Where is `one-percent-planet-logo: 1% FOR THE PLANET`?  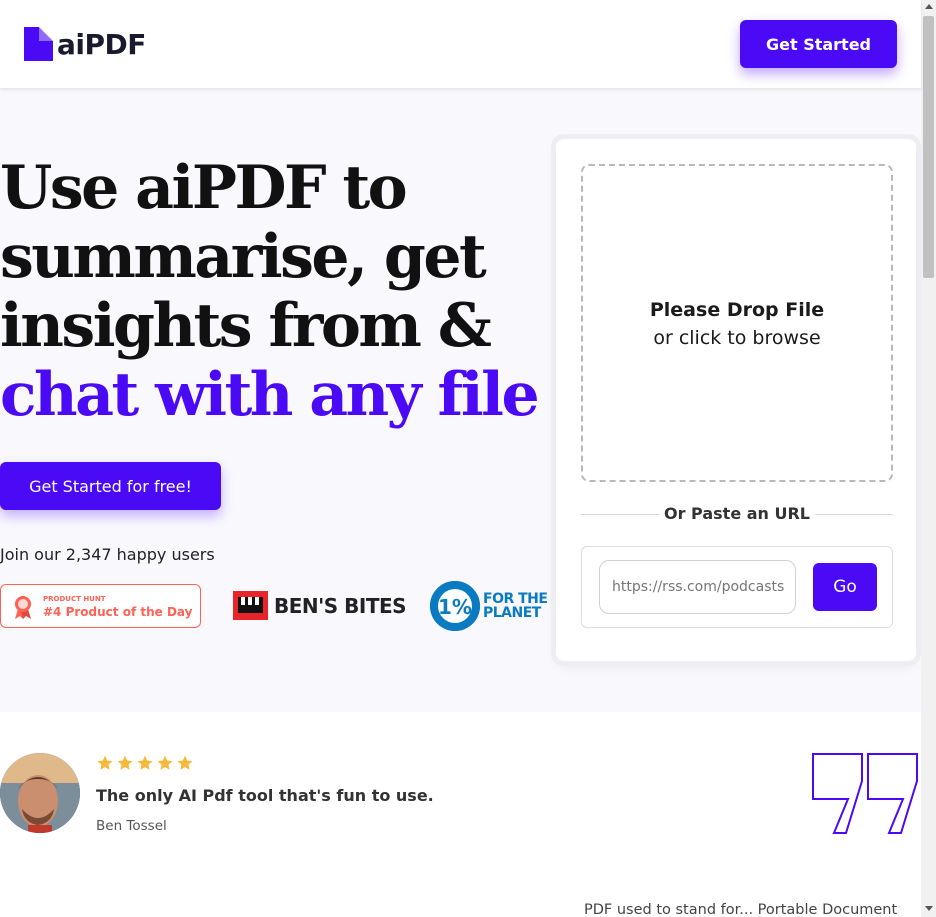
one-percent-planet-logo: 1% FOR THE PLANET is located at coordinates (489, 606).